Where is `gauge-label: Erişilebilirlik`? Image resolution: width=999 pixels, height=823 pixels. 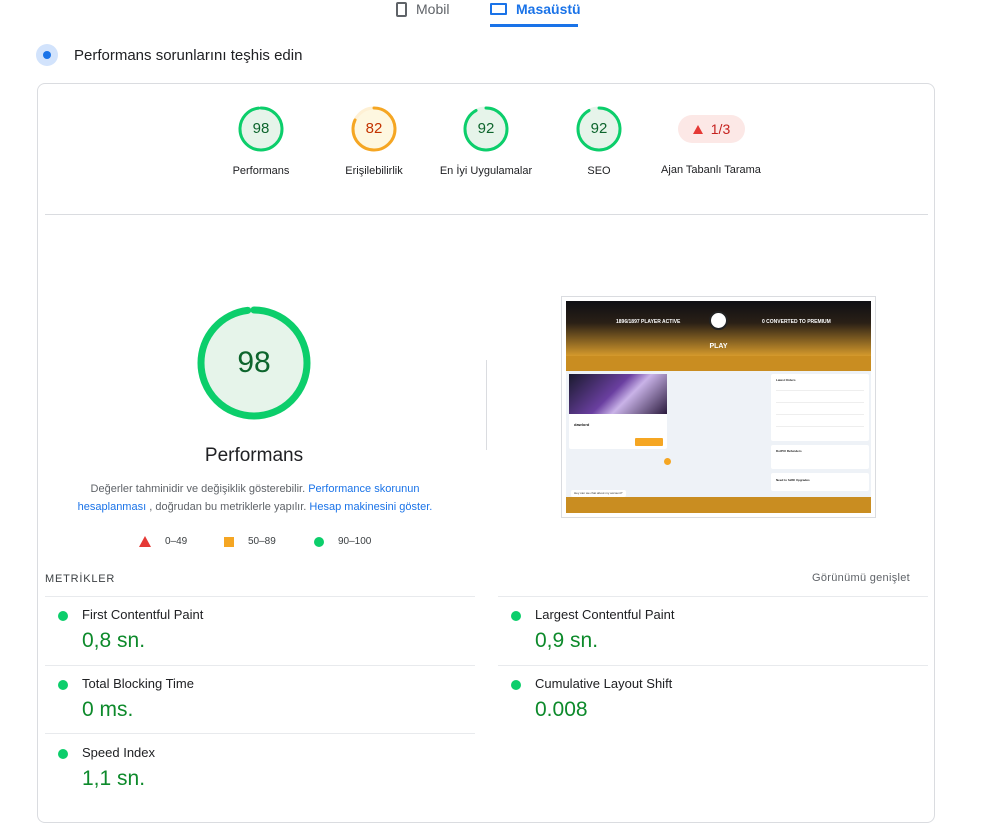 gauge-label: Erişilebilirlik is located at coordinates (374, 171).